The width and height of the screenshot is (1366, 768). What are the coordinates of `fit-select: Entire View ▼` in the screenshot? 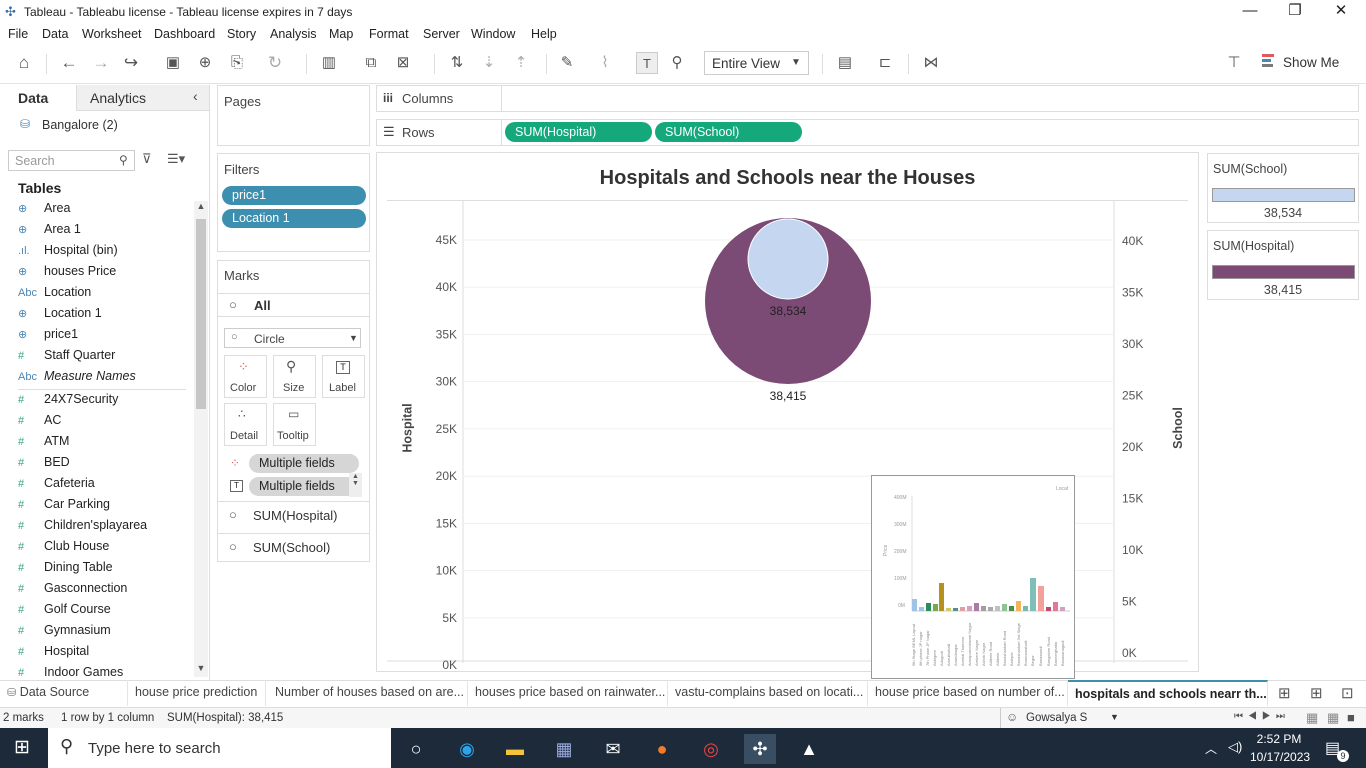 It's located at (756, 63).